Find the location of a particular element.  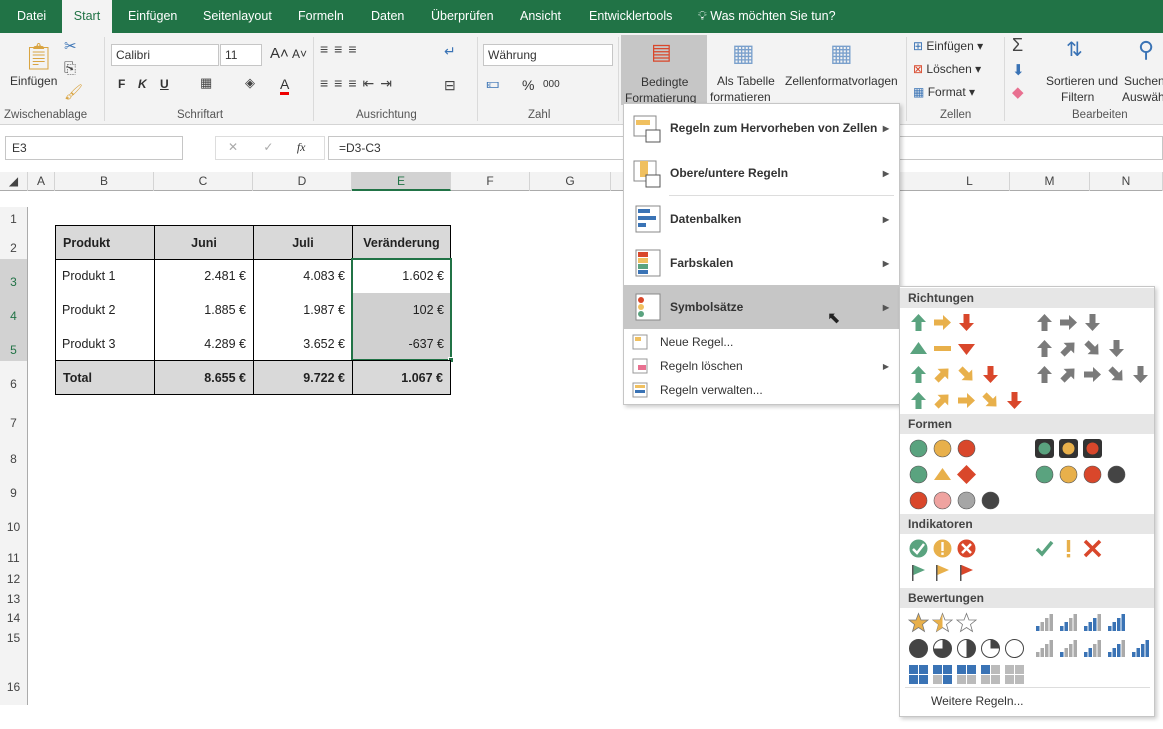

paste-button: Einfügen is located at coordinates (33, 81).